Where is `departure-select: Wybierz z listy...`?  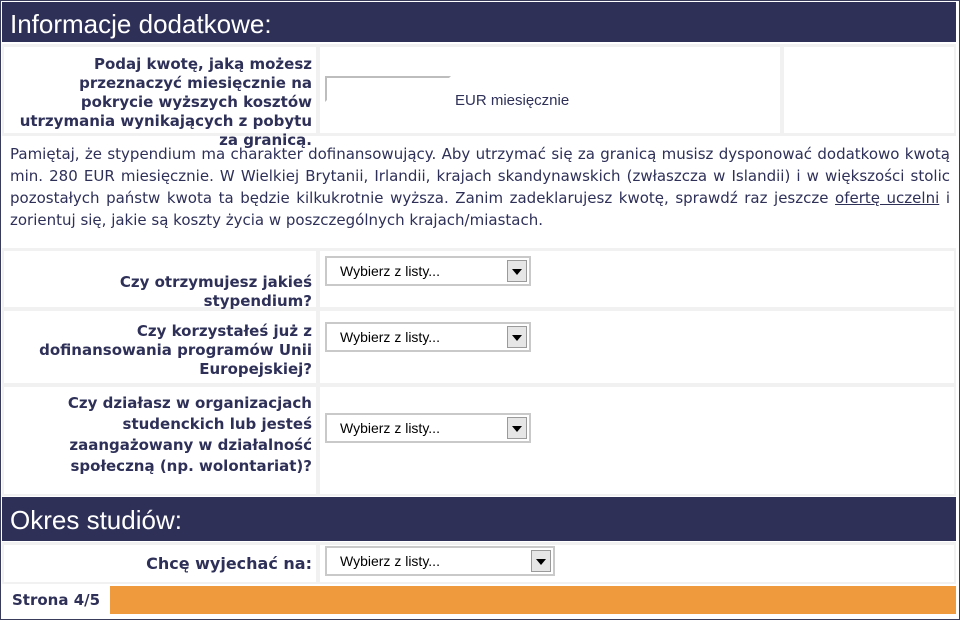 departure-select: Wybierz z listy... is located at coordinates (440, 561).